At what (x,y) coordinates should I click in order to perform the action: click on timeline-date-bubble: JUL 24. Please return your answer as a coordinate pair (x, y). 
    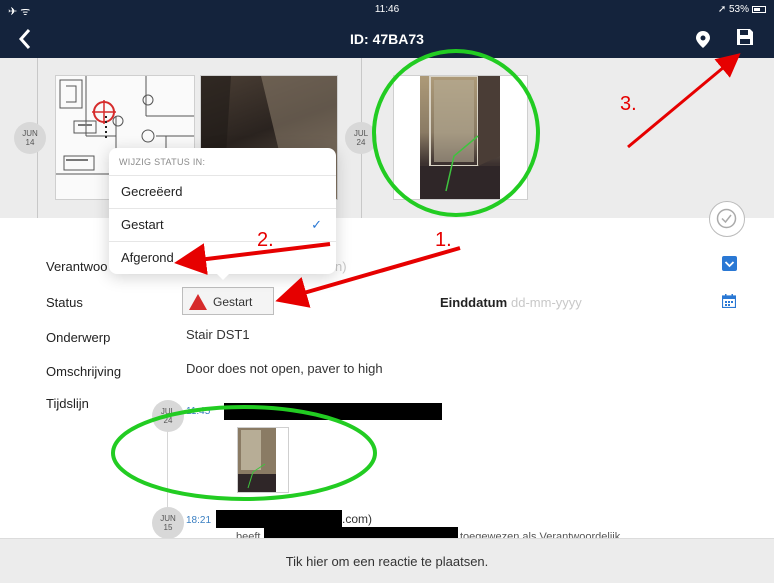
    Looking at the image, I should click on (168, 416).